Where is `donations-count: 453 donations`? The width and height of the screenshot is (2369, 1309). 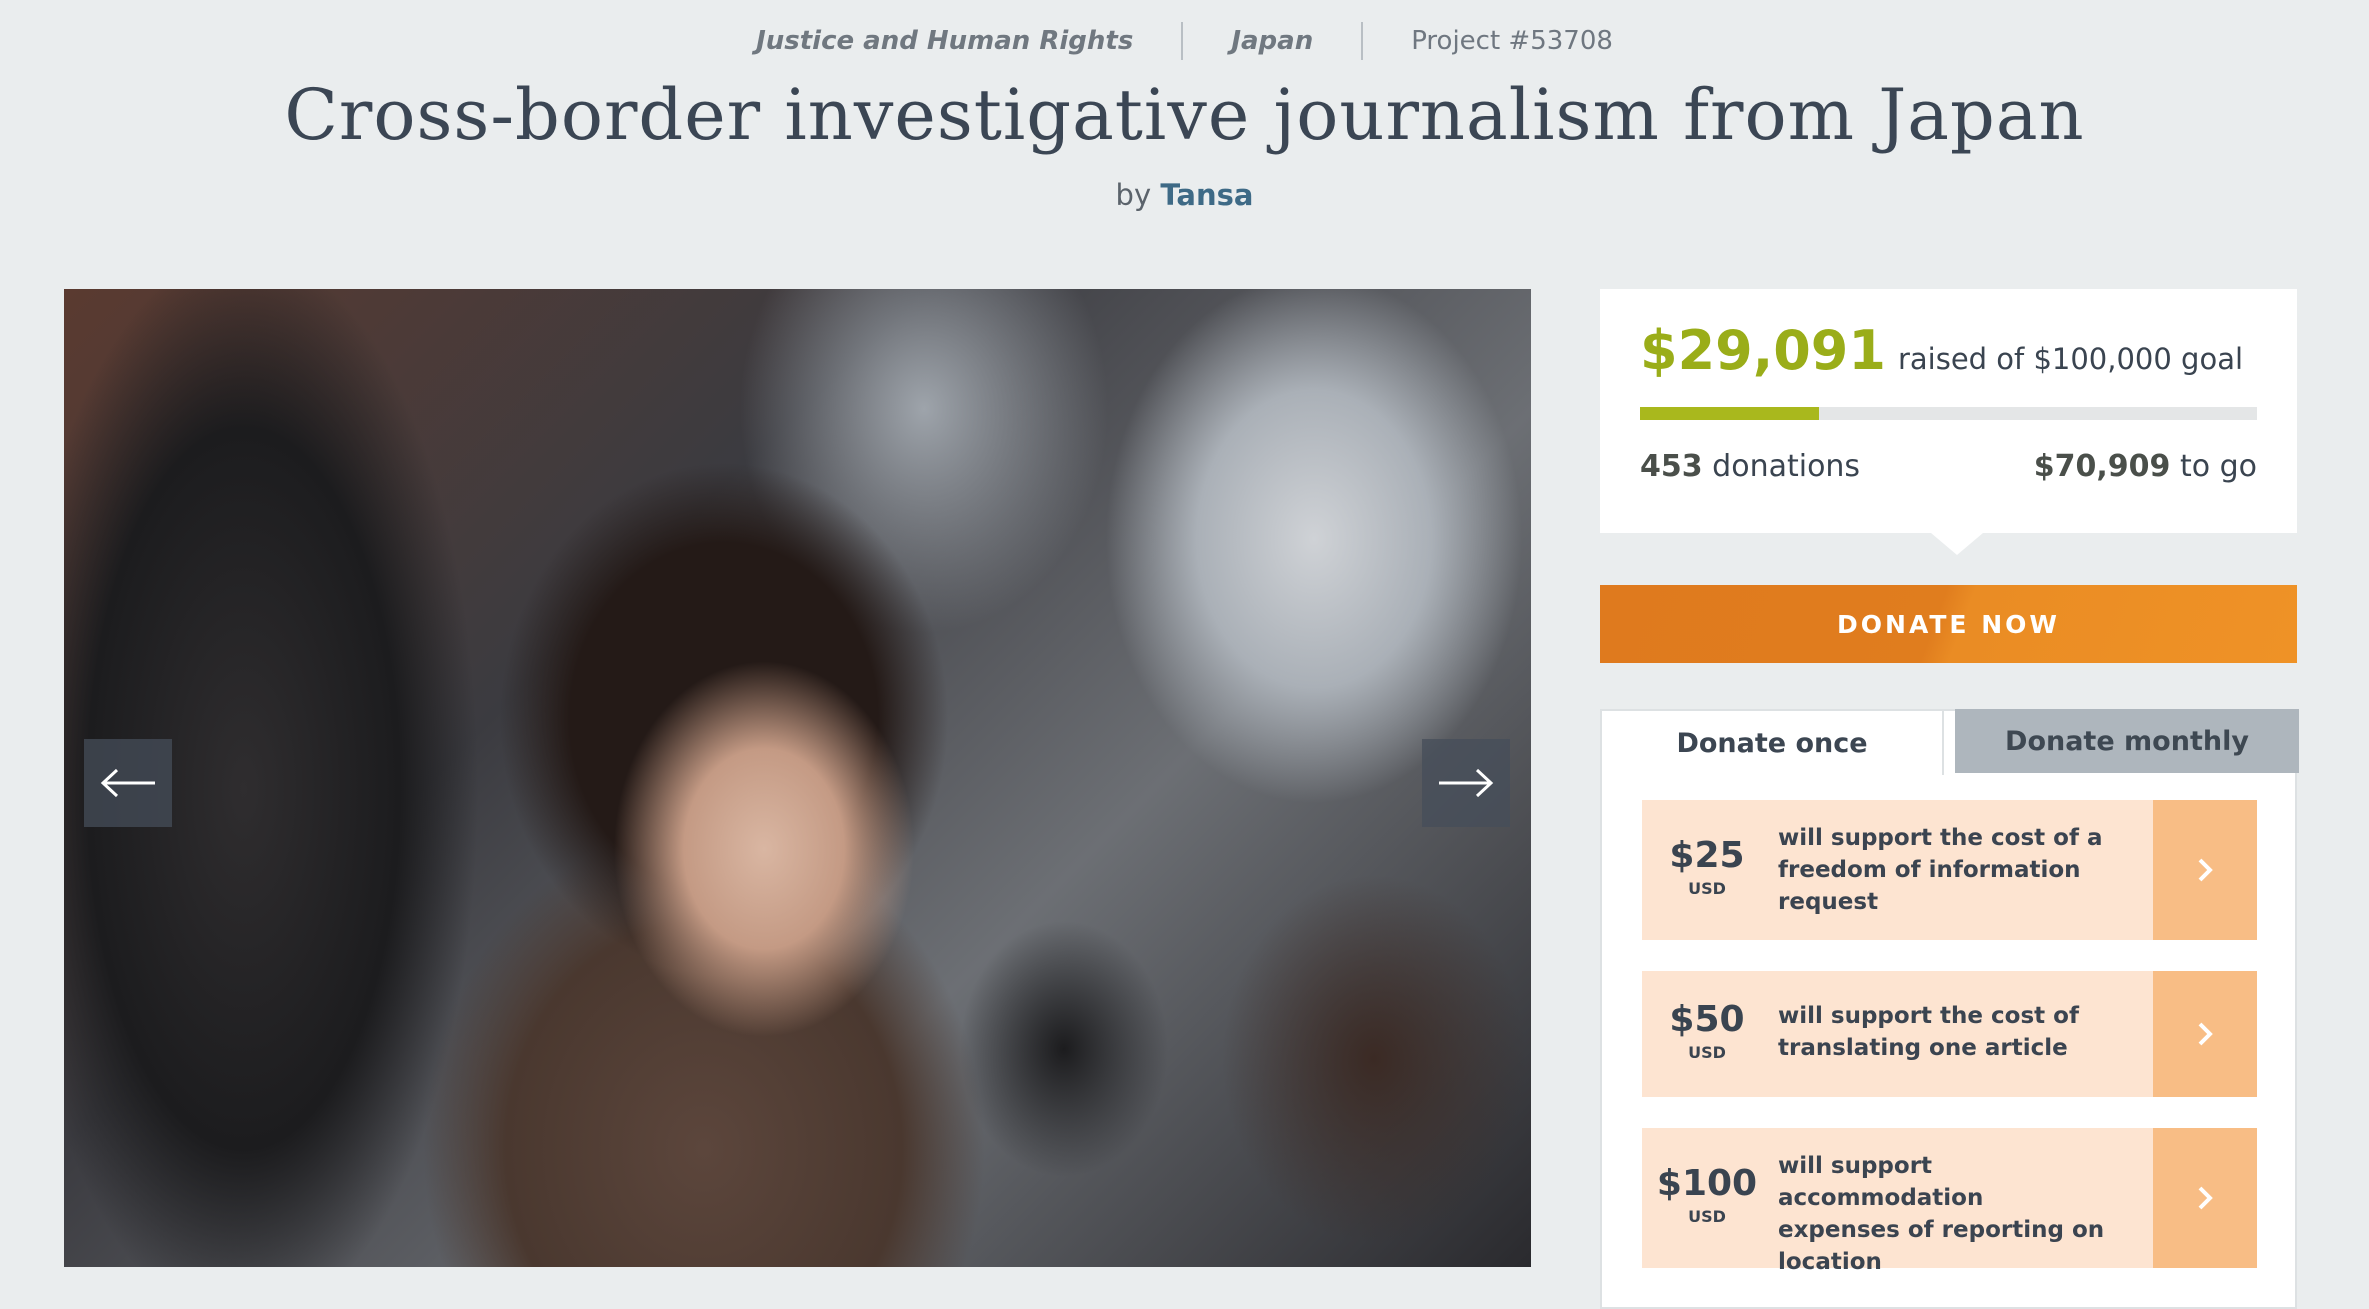
donations-count: 453 donations is located at coordinates (1750, 466).